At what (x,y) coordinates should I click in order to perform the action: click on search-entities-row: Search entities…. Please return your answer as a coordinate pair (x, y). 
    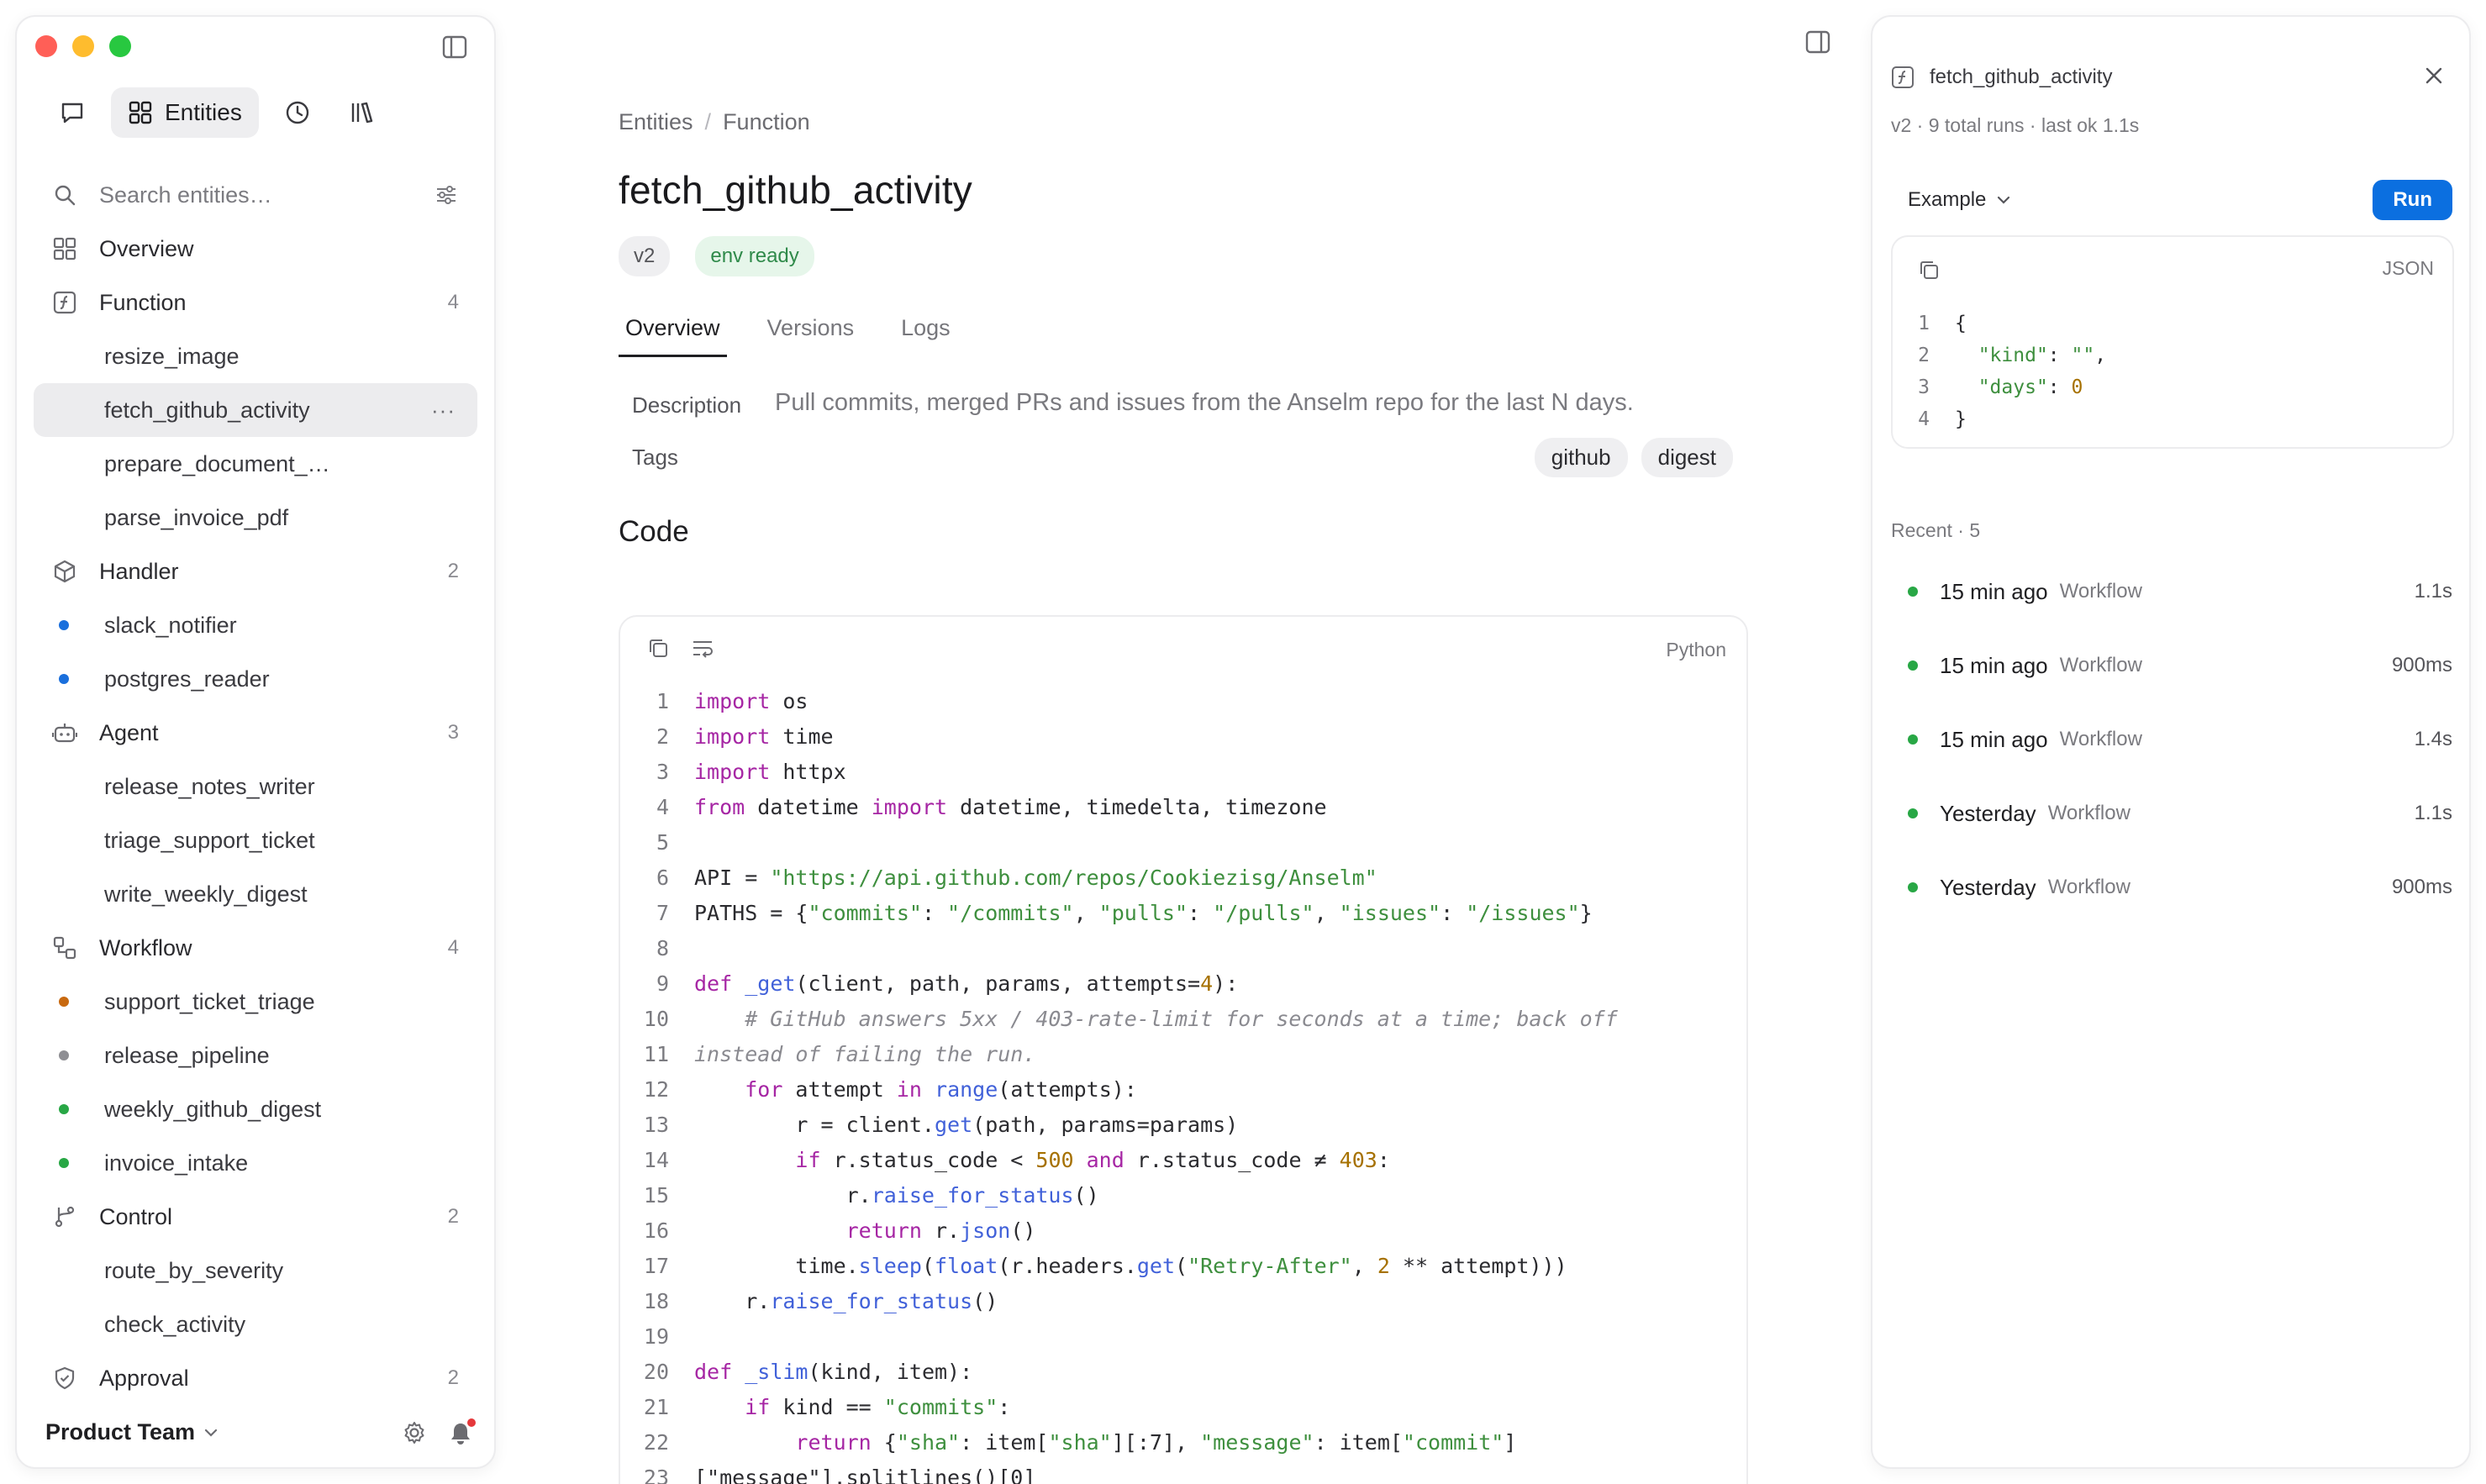
    Looking at the image, I should click on (255, 195).